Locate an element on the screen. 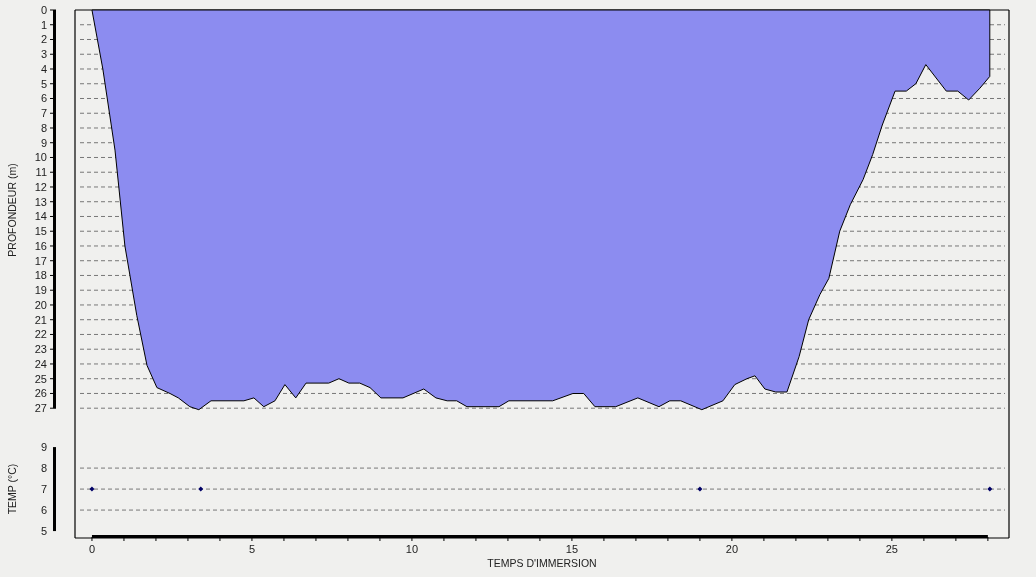 Image resolution: width=1036 pixels, height=577 pixels. axis-tick-label: 1 is located at coordinates (43, 24).